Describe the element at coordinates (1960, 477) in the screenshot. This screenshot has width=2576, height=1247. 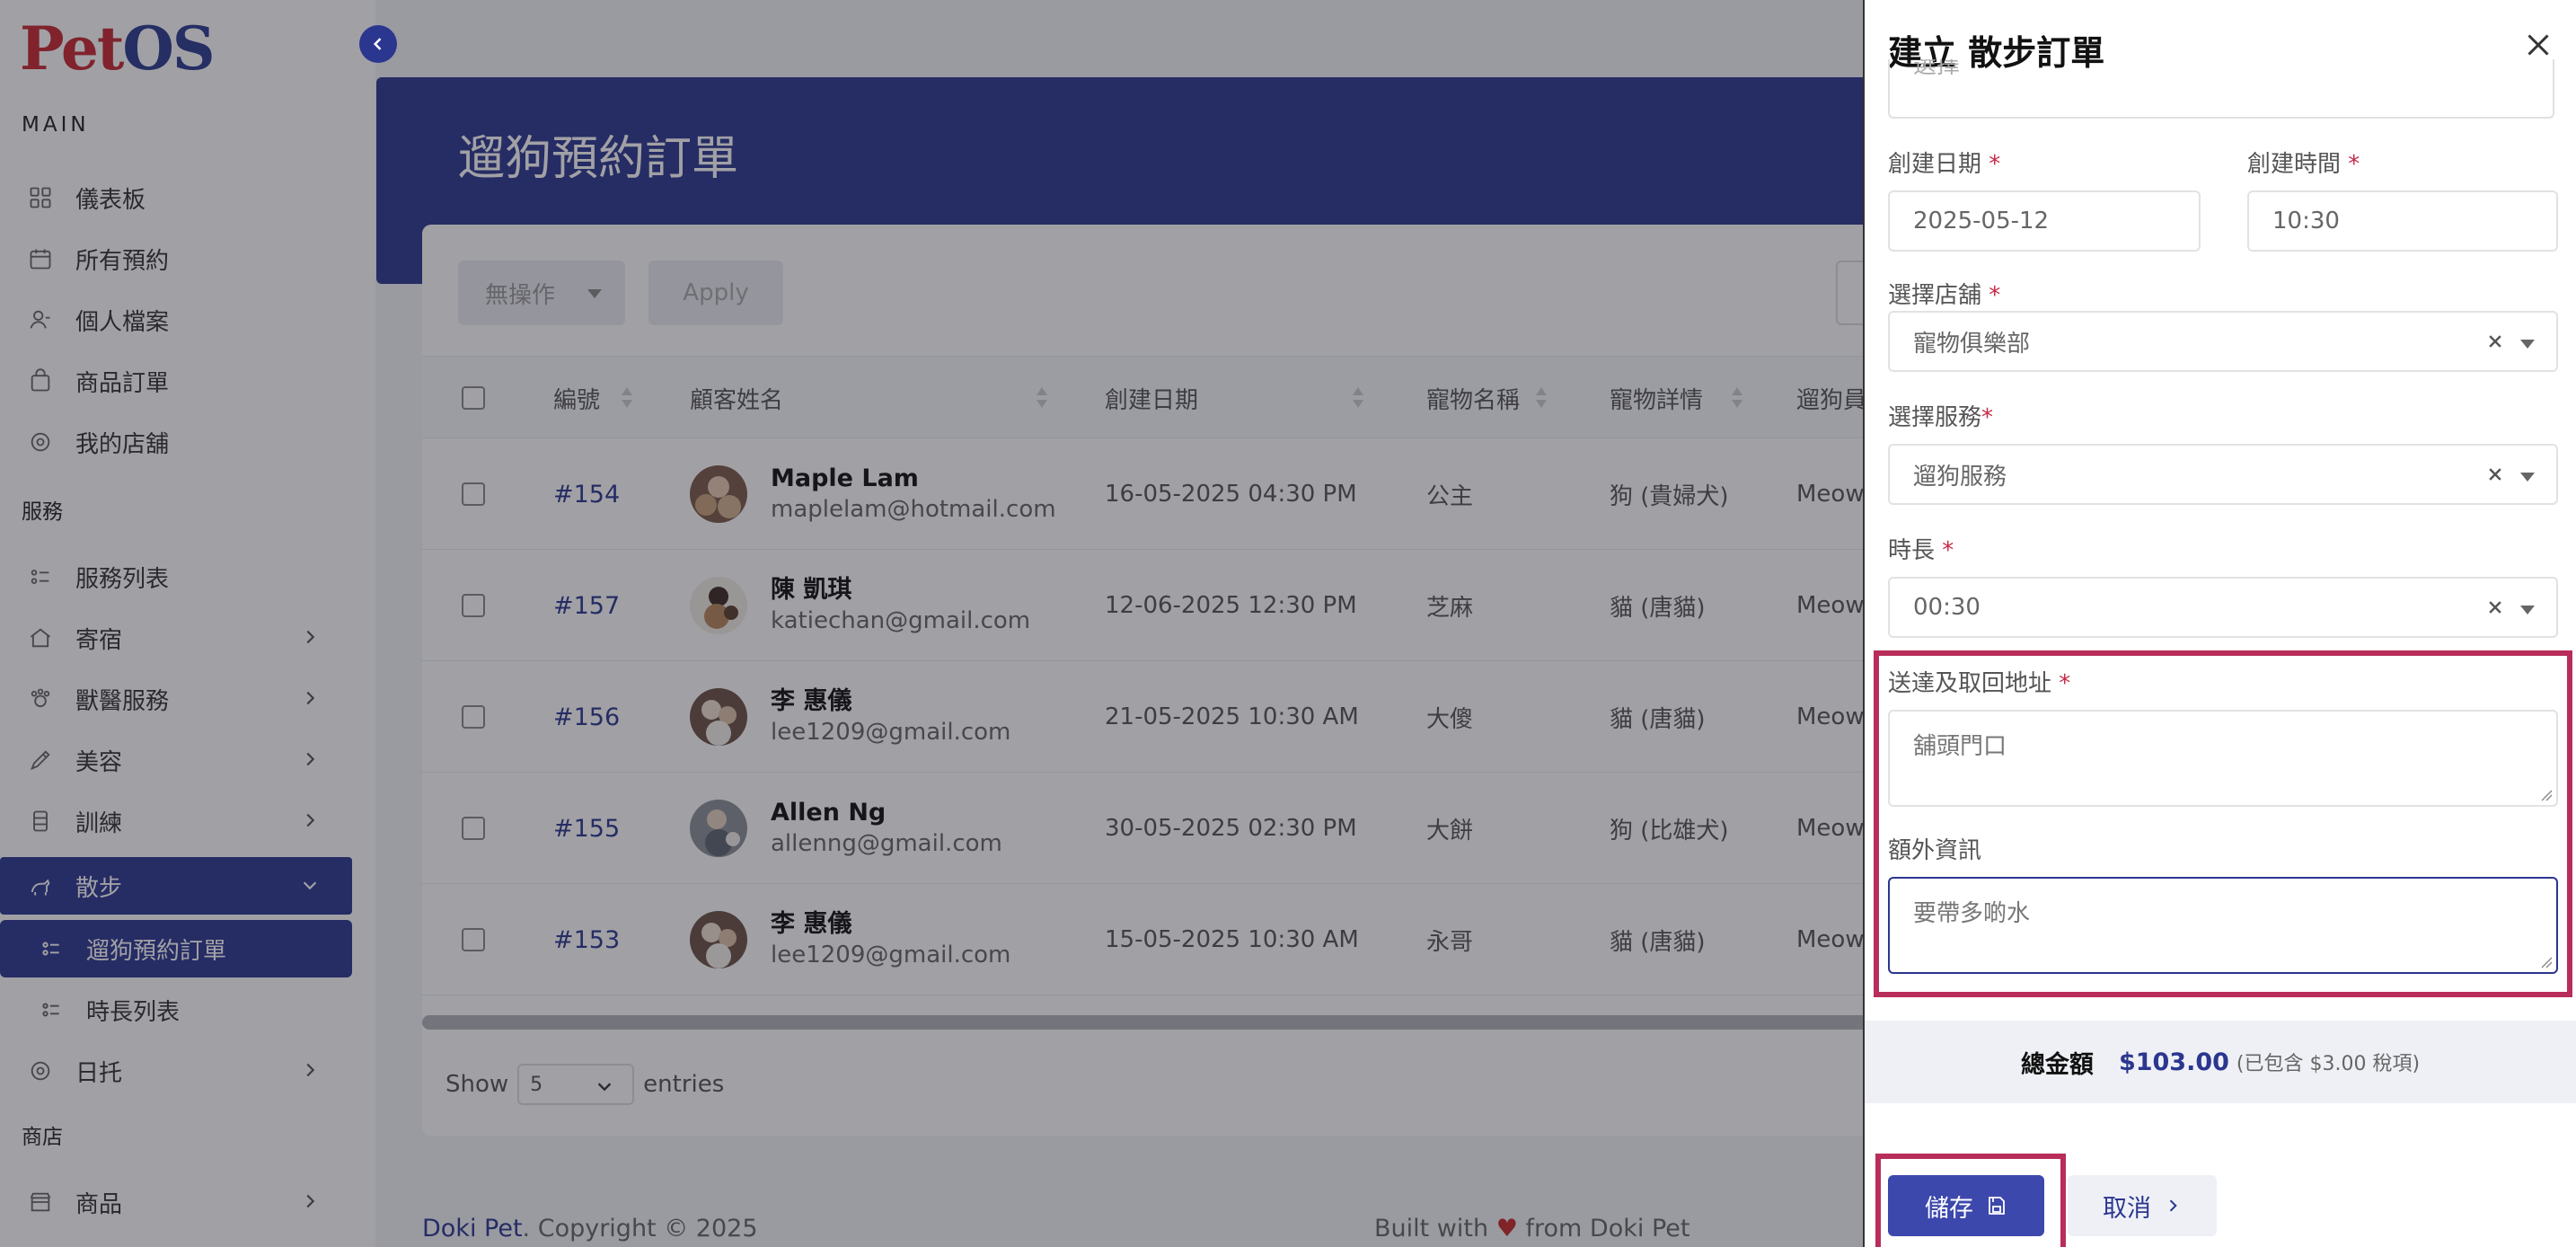
I see `service-value: 遛狗服務` at that location.